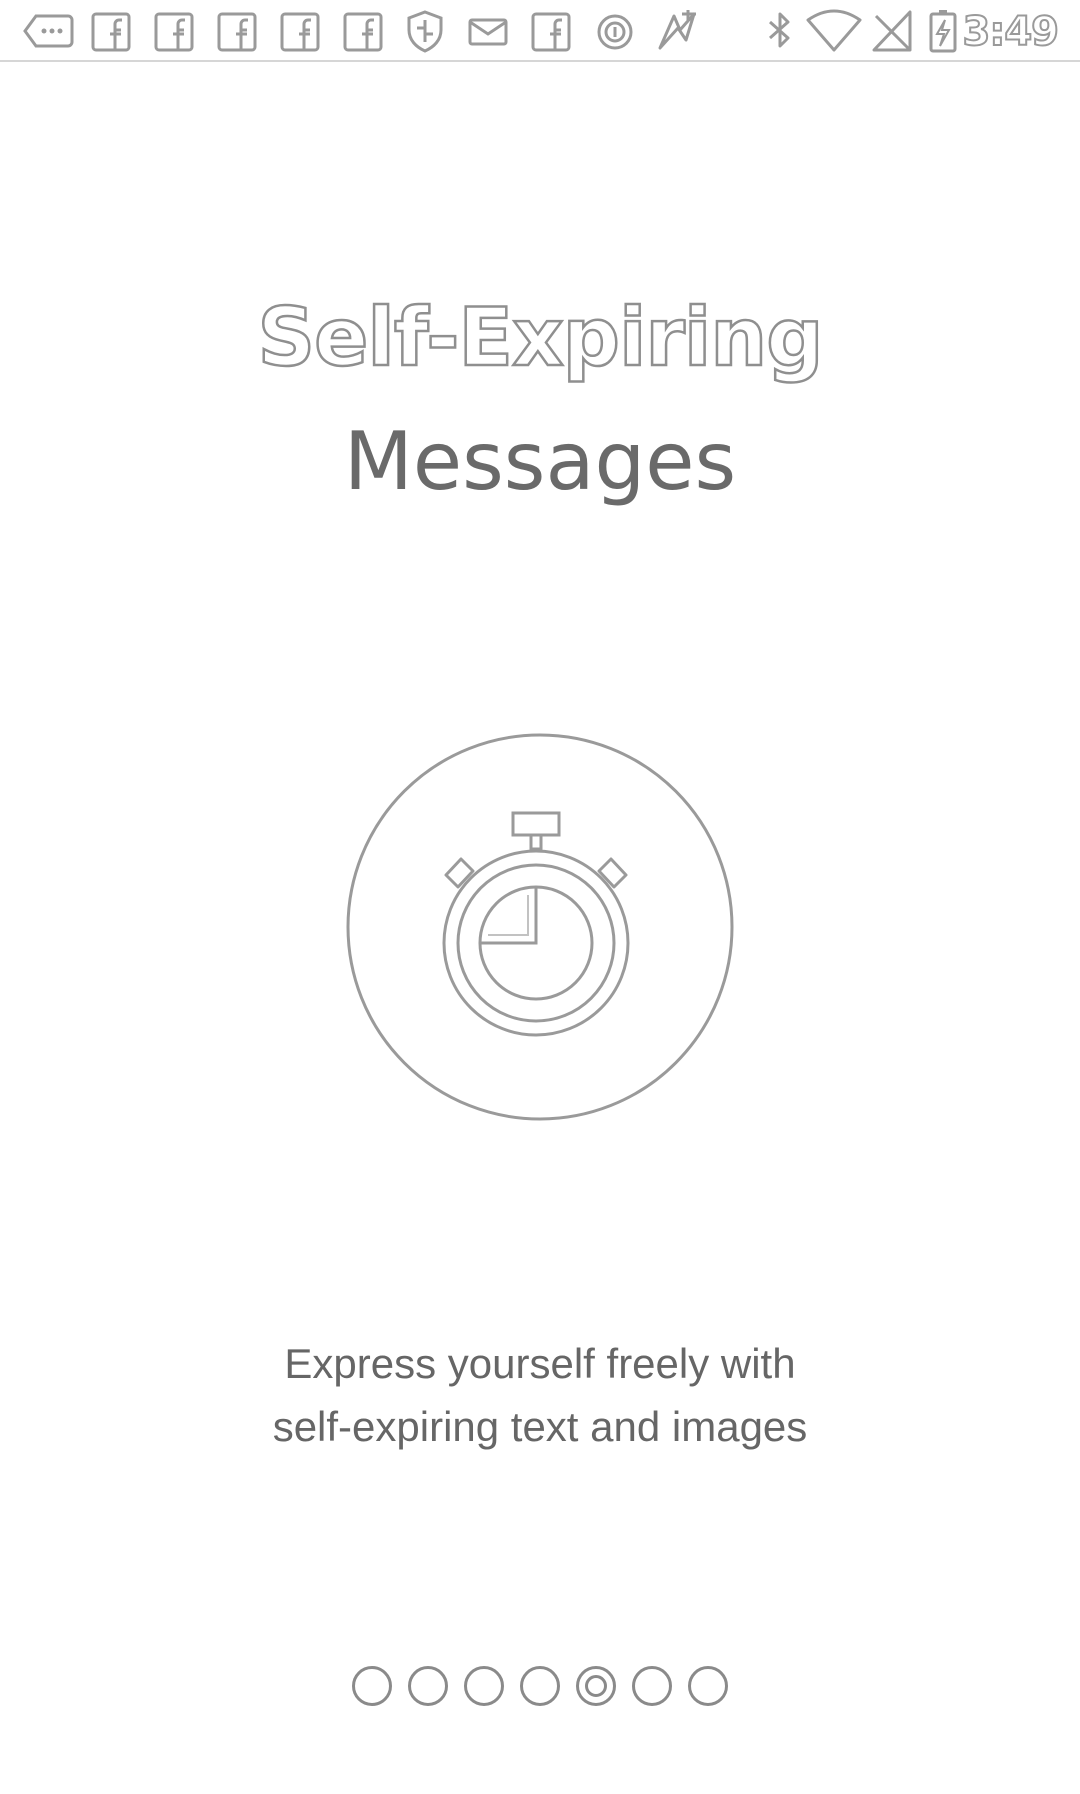 This screenshot has height=1794, width=1080. Describe the element at coordinates (677, 31) in the screenshot. I see `app-logo-icon` at that location.